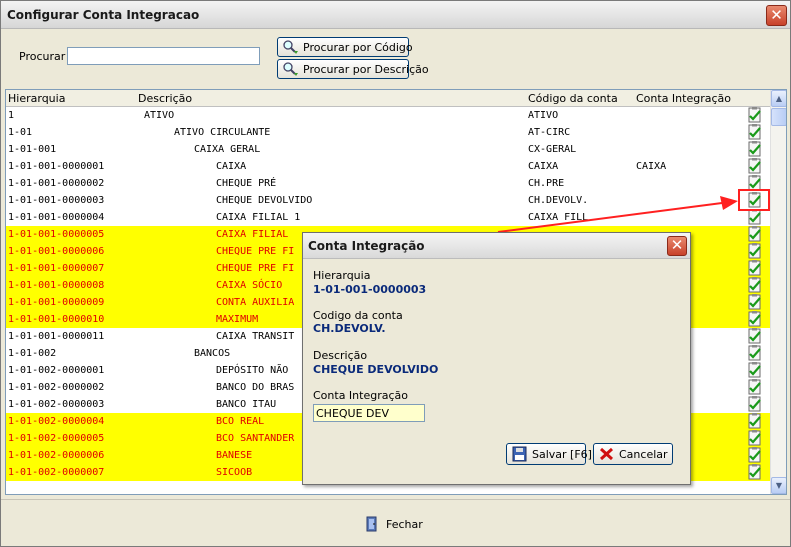 Image resolution: width=791 pixels, height=547 pixels. Describe the element at coordinates (11, 115) in the screenshot. I see `cell-hierarquia: 1` at that location.